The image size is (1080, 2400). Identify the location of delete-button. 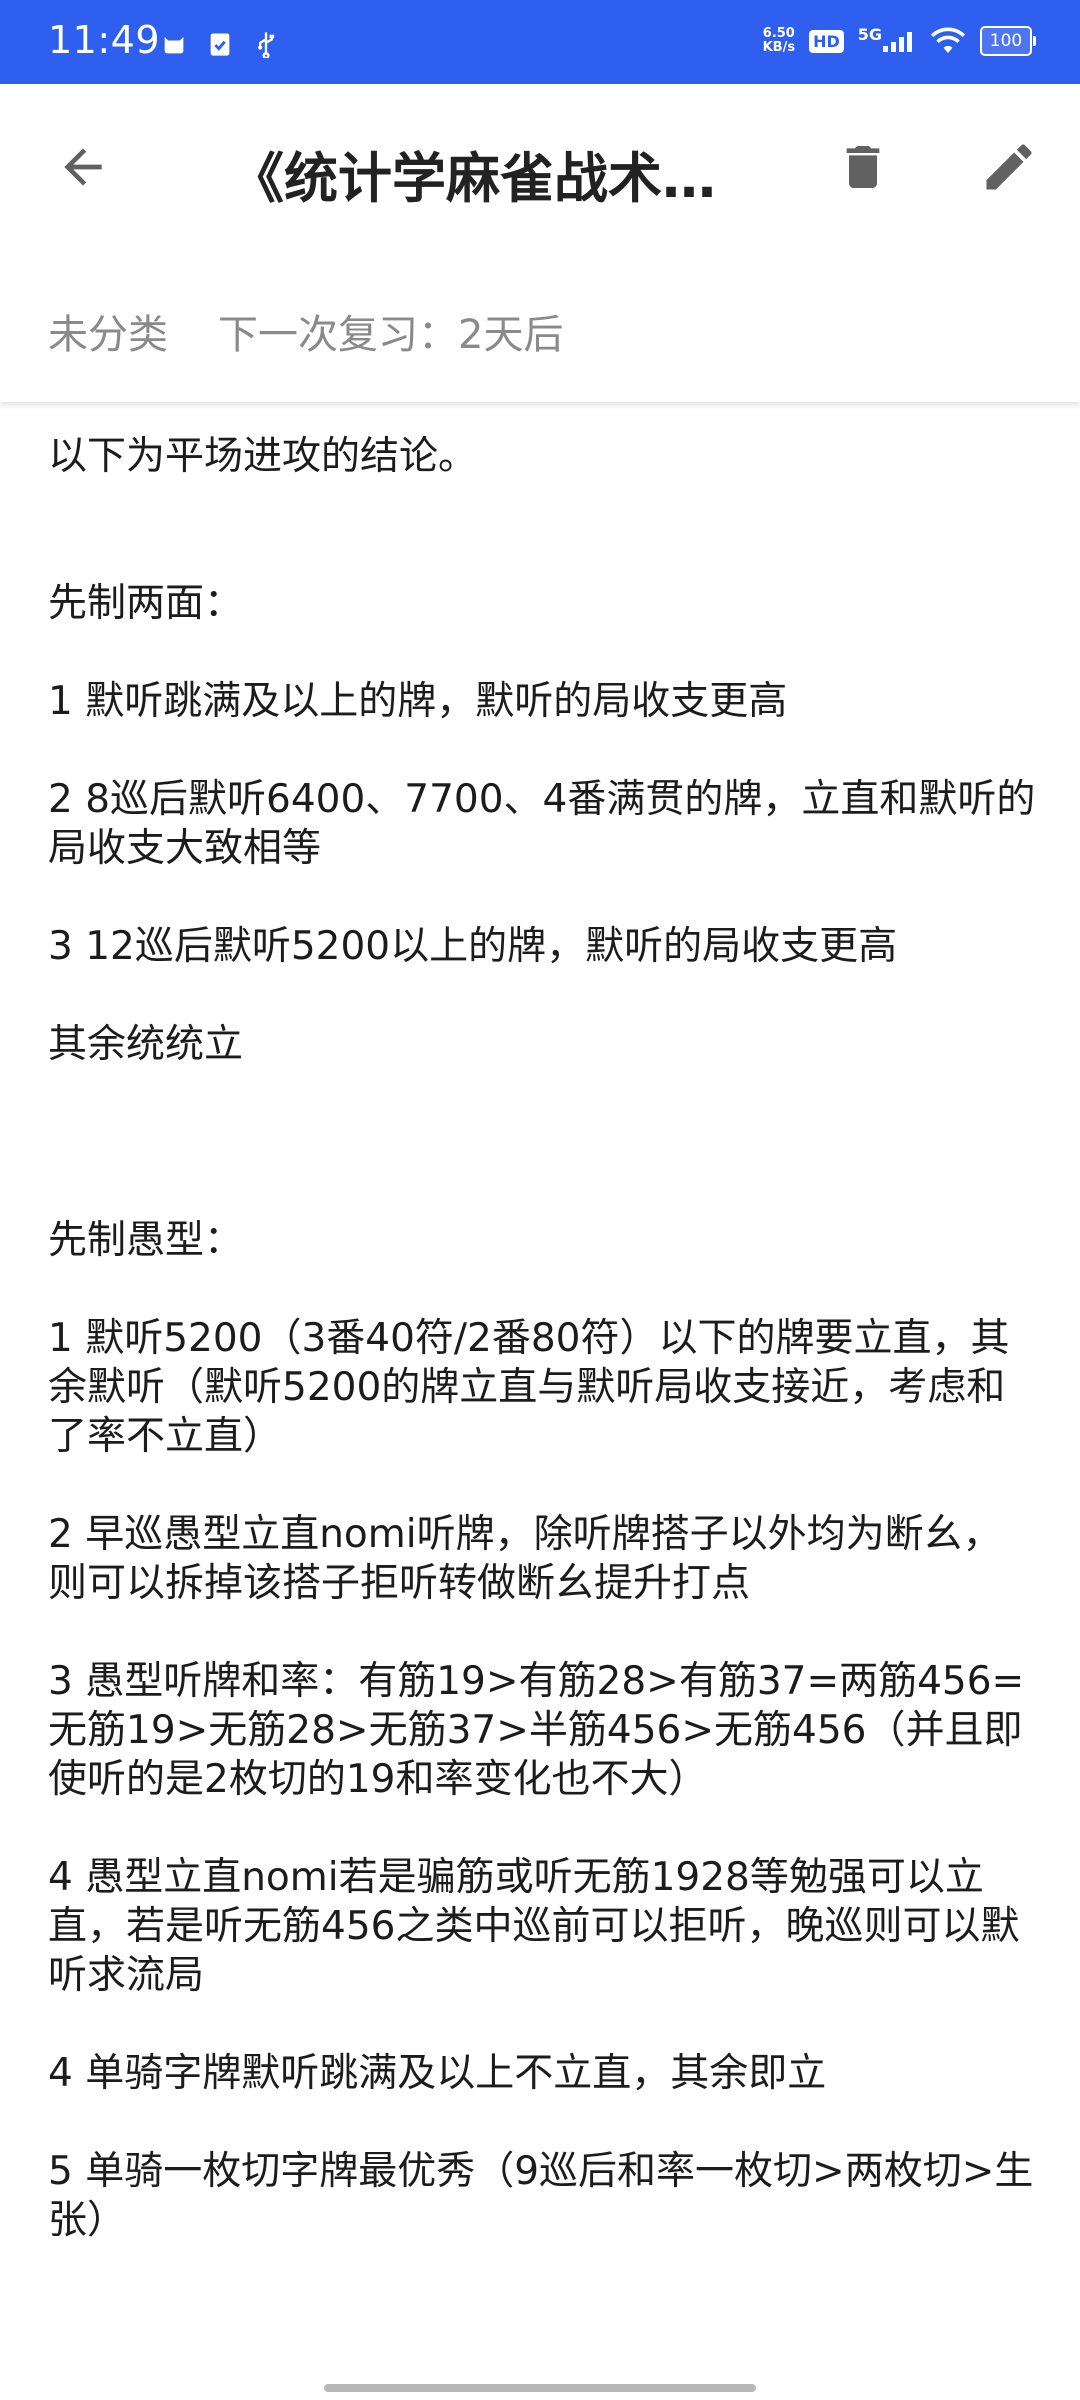
(863, 167).